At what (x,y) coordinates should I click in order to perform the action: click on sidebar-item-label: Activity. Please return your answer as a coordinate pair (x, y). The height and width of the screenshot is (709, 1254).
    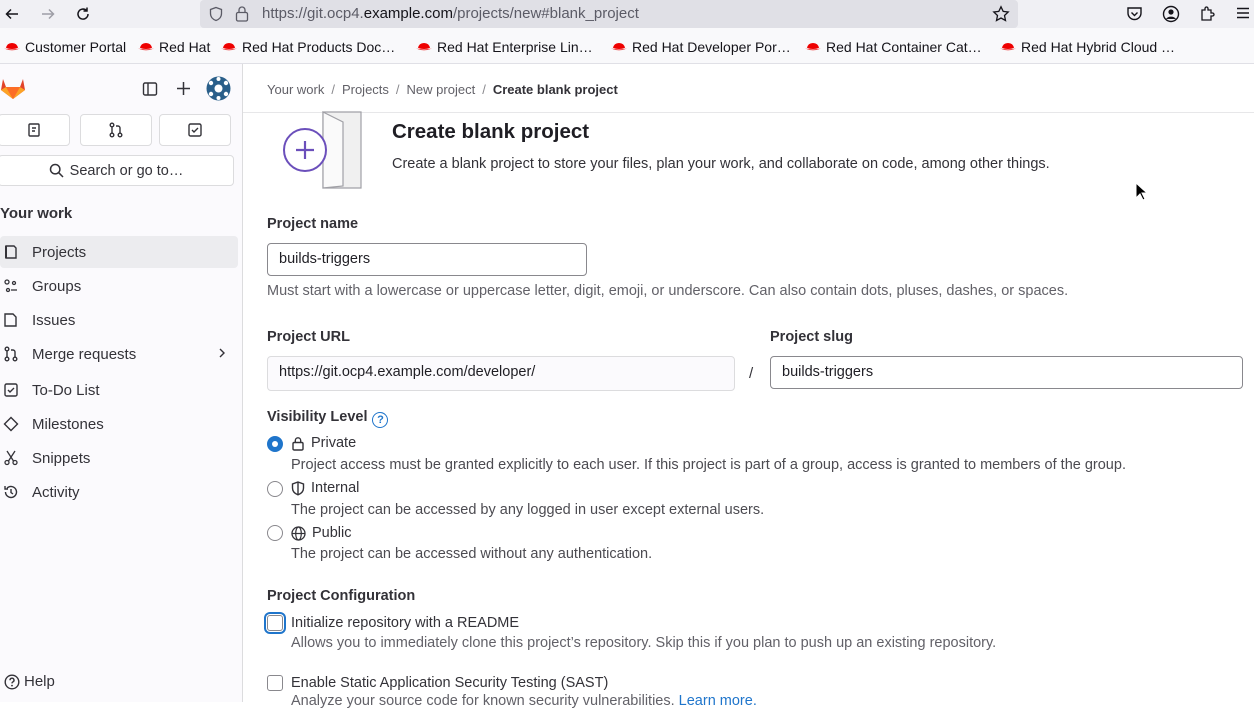
    Looking at the image, I should click on (56, 492).